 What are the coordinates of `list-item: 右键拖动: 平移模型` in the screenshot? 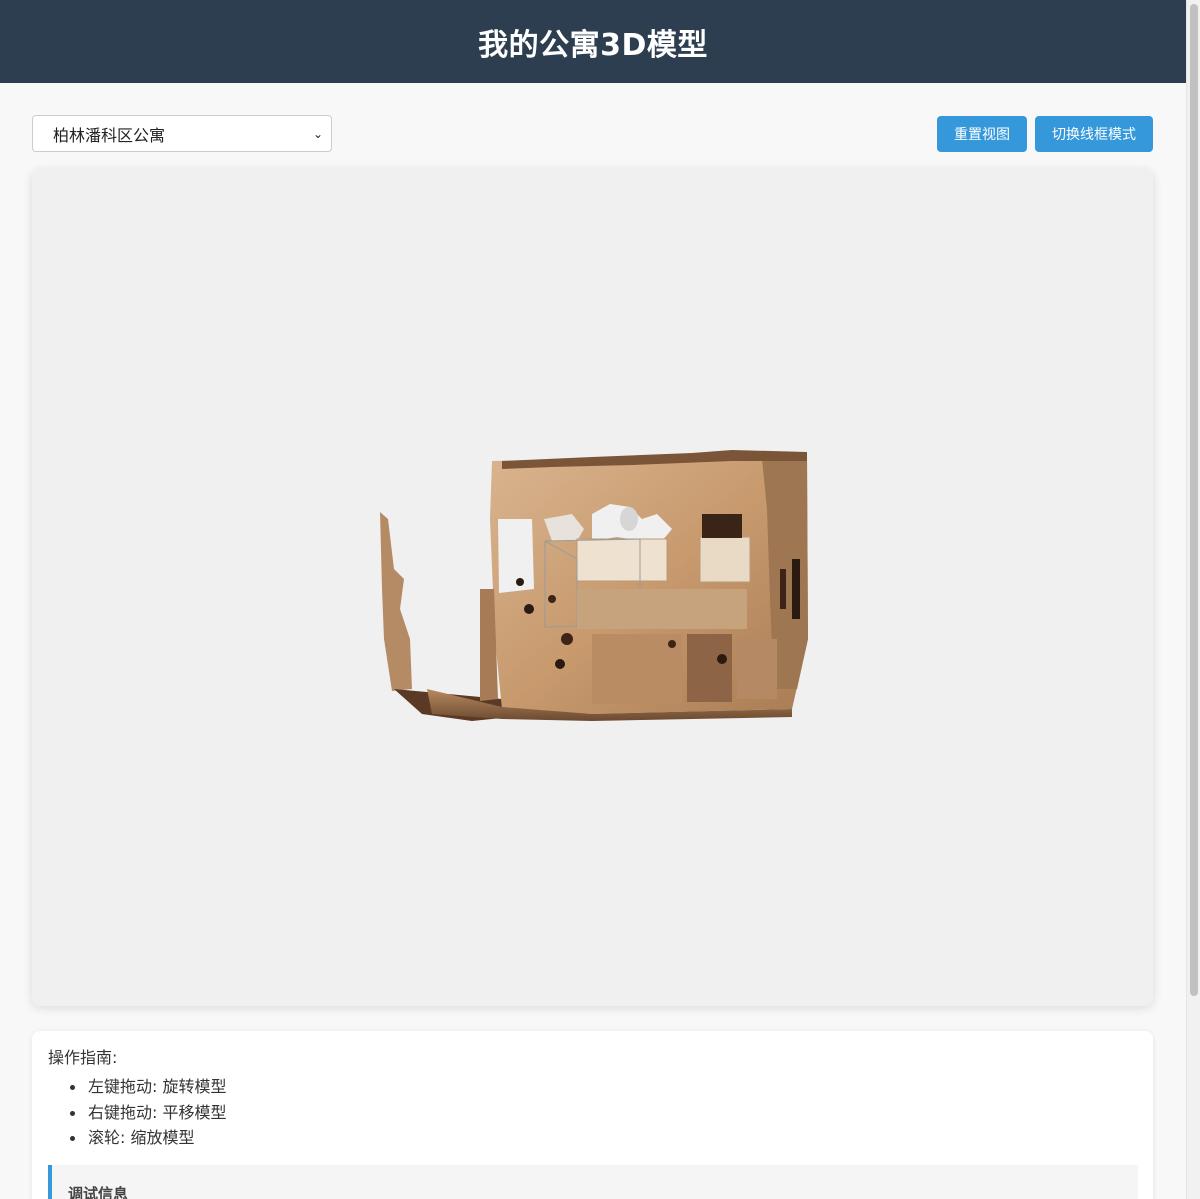 It's located at (592, 1113).